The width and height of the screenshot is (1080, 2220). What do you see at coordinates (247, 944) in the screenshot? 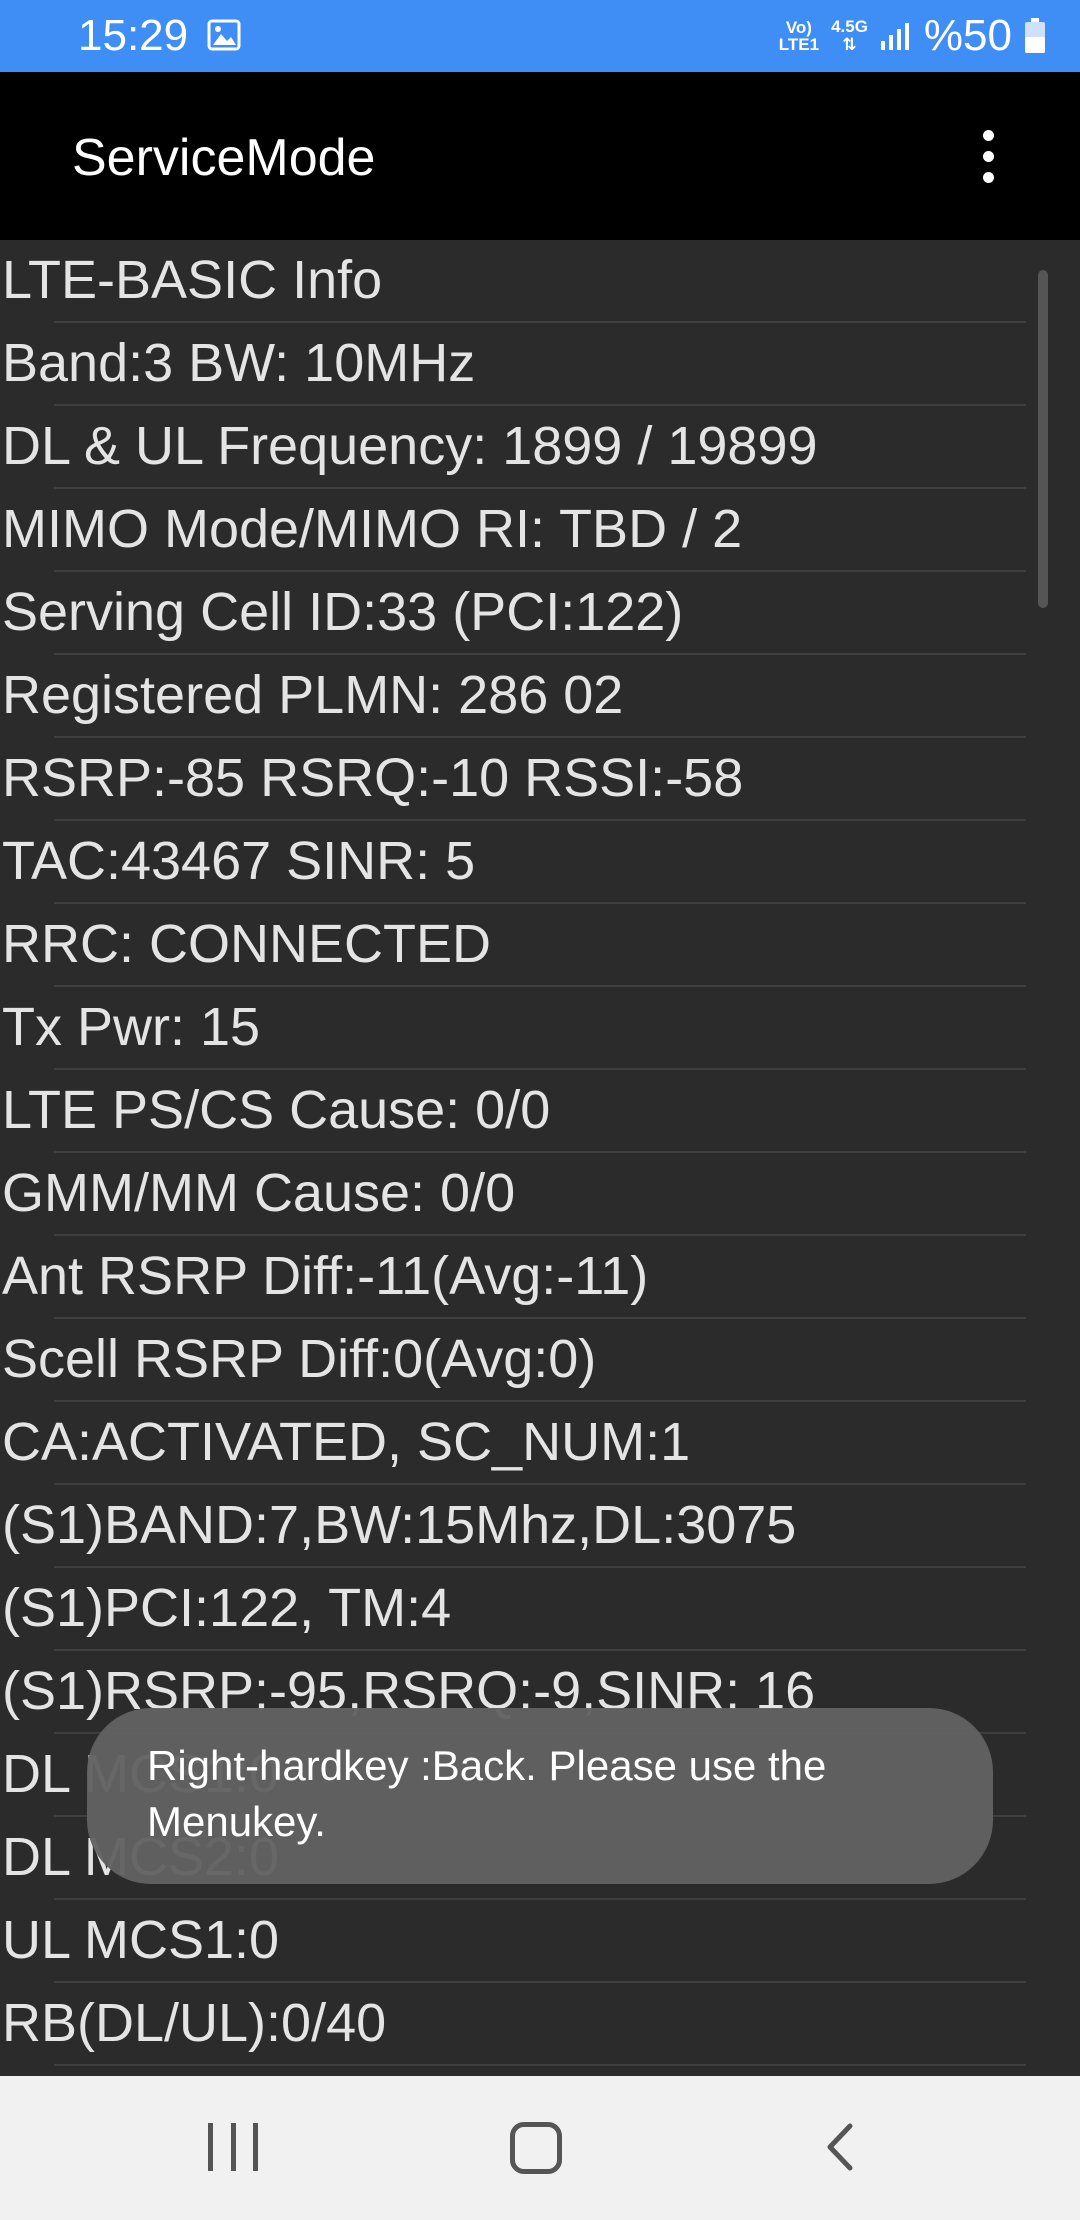
I see `info-row-text: RRC: CONNECTED` at bounding box center [247, 944].